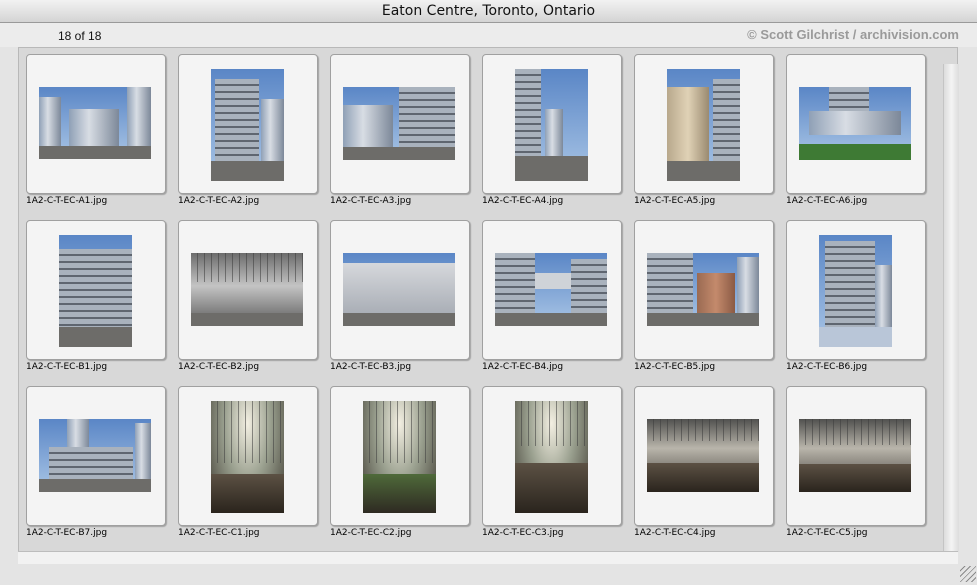  Describe the element at coordinates (219, 201) in the screenshot. I see `thumbnail-filename: 1A2-C-T-EC-A2.jpg` at that location.